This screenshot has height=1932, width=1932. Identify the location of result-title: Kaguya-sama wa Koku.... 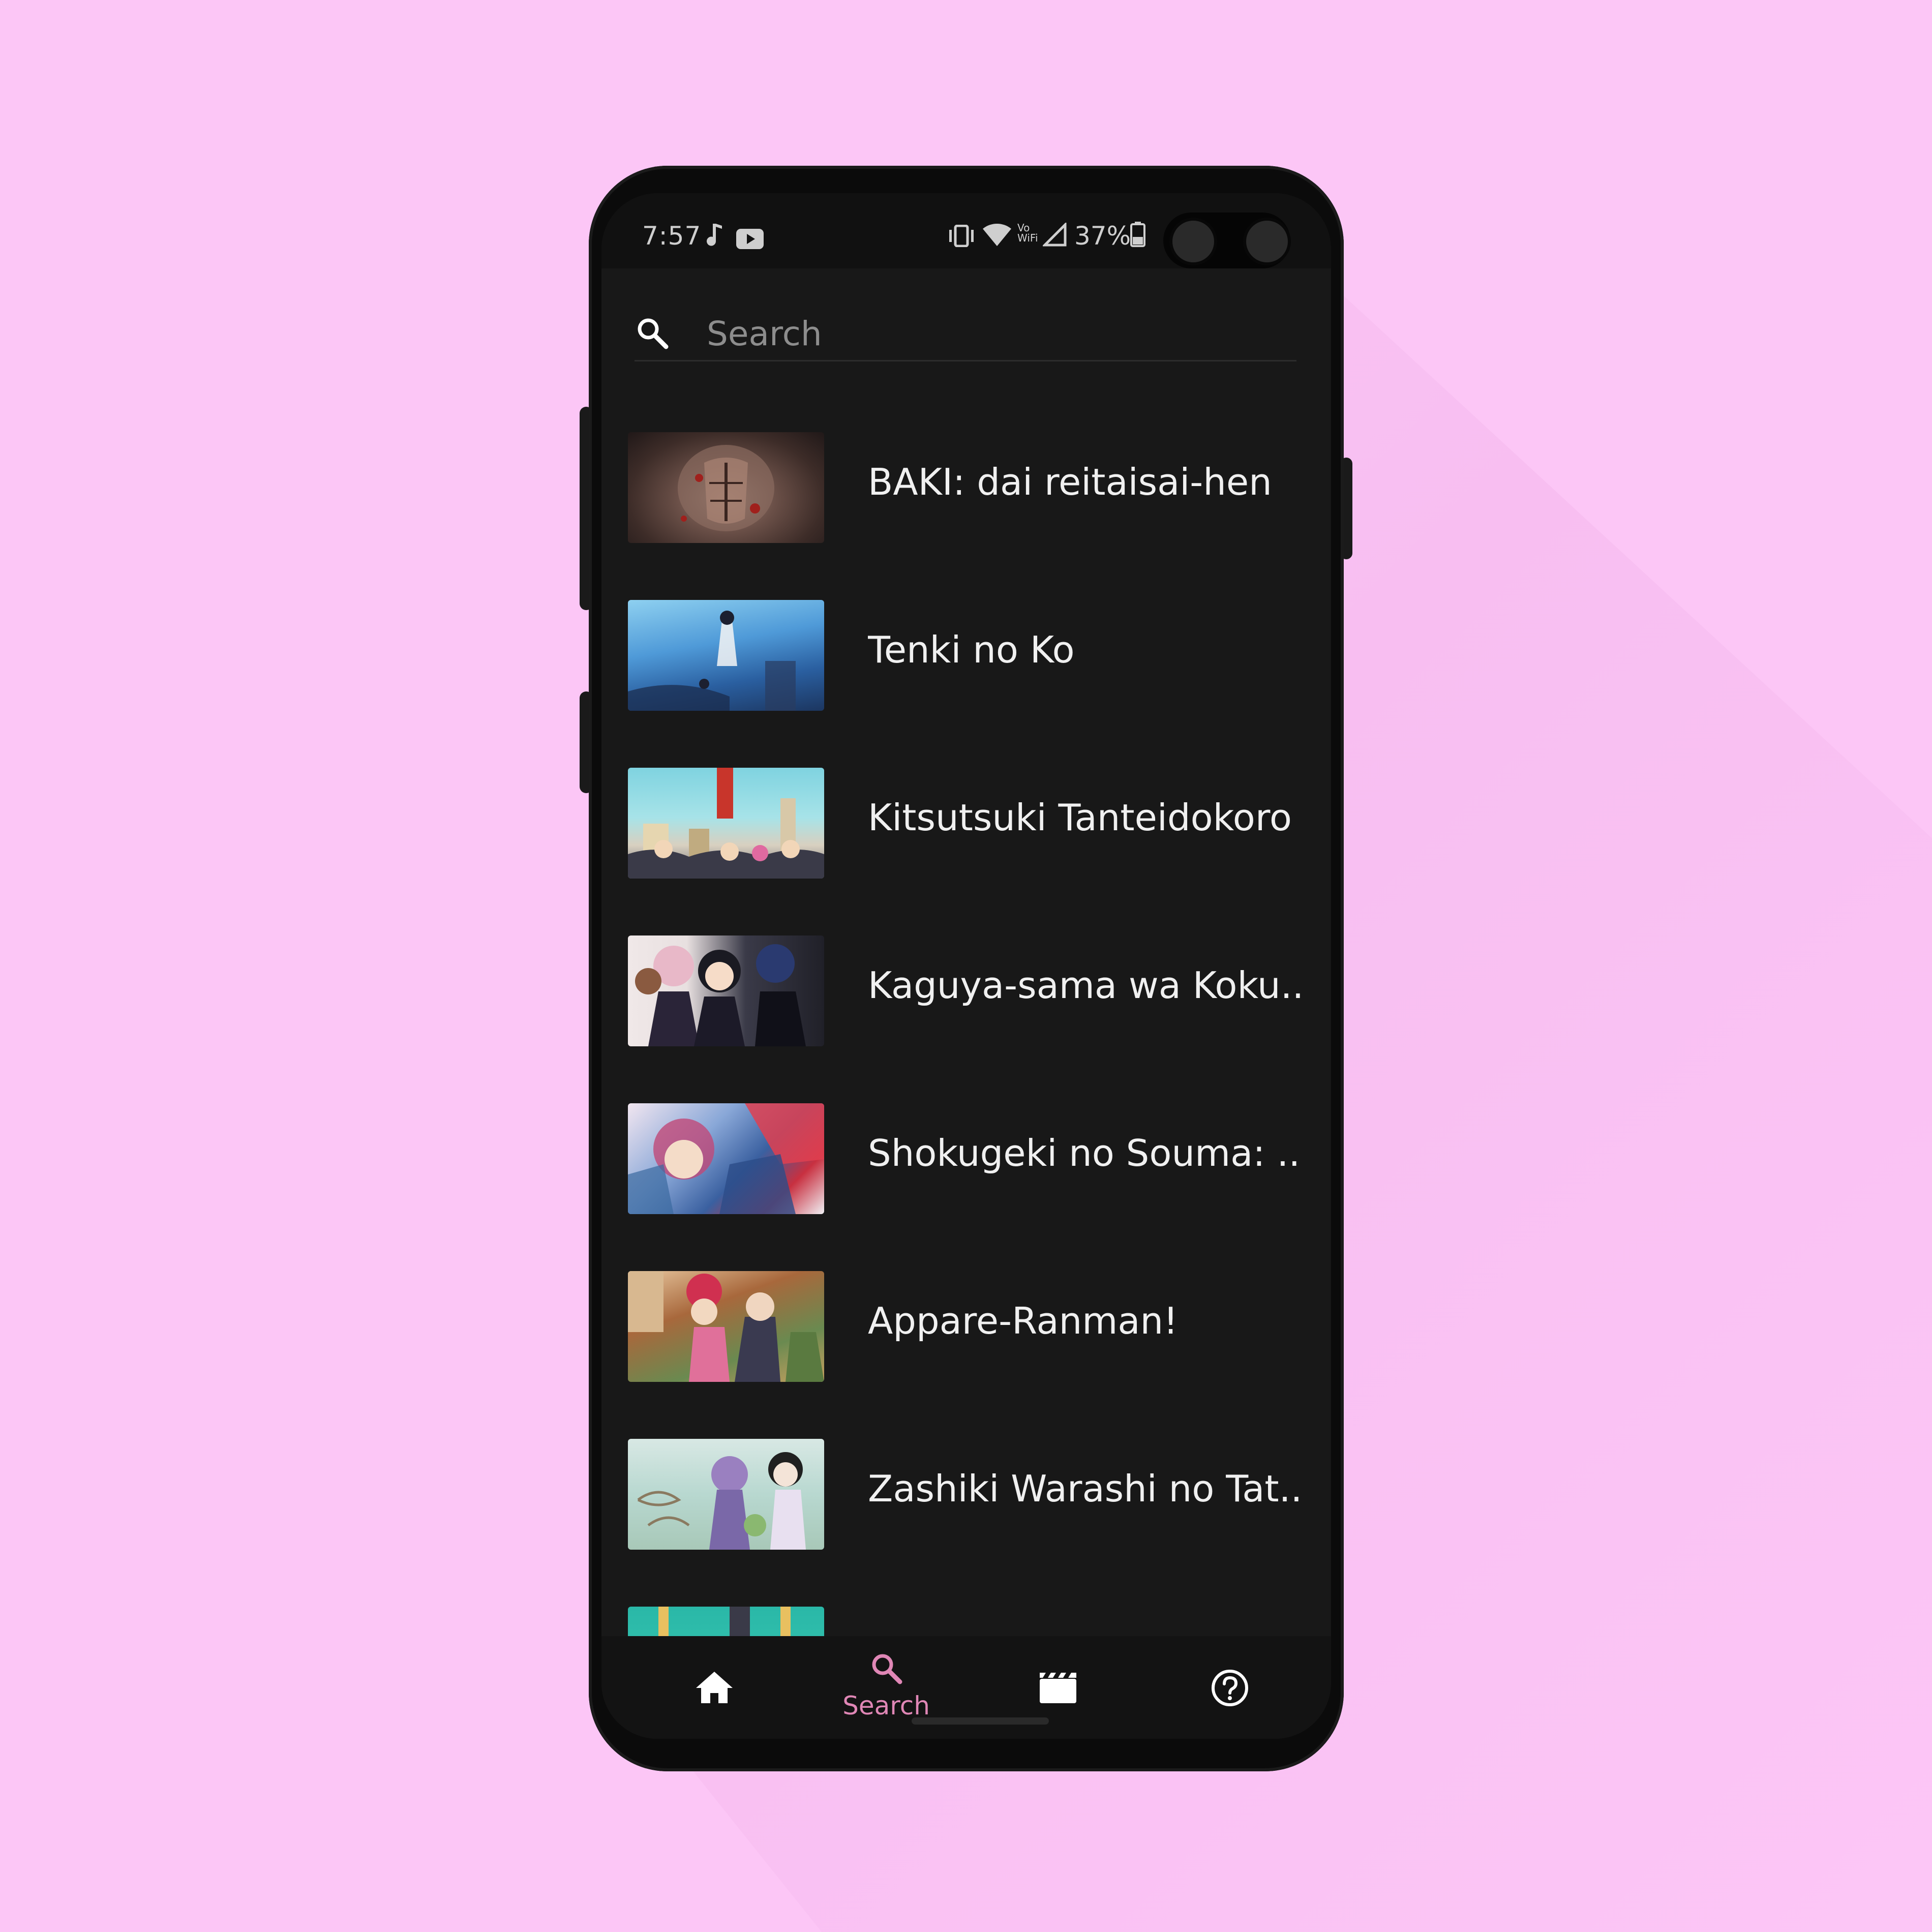
(1084, 986).